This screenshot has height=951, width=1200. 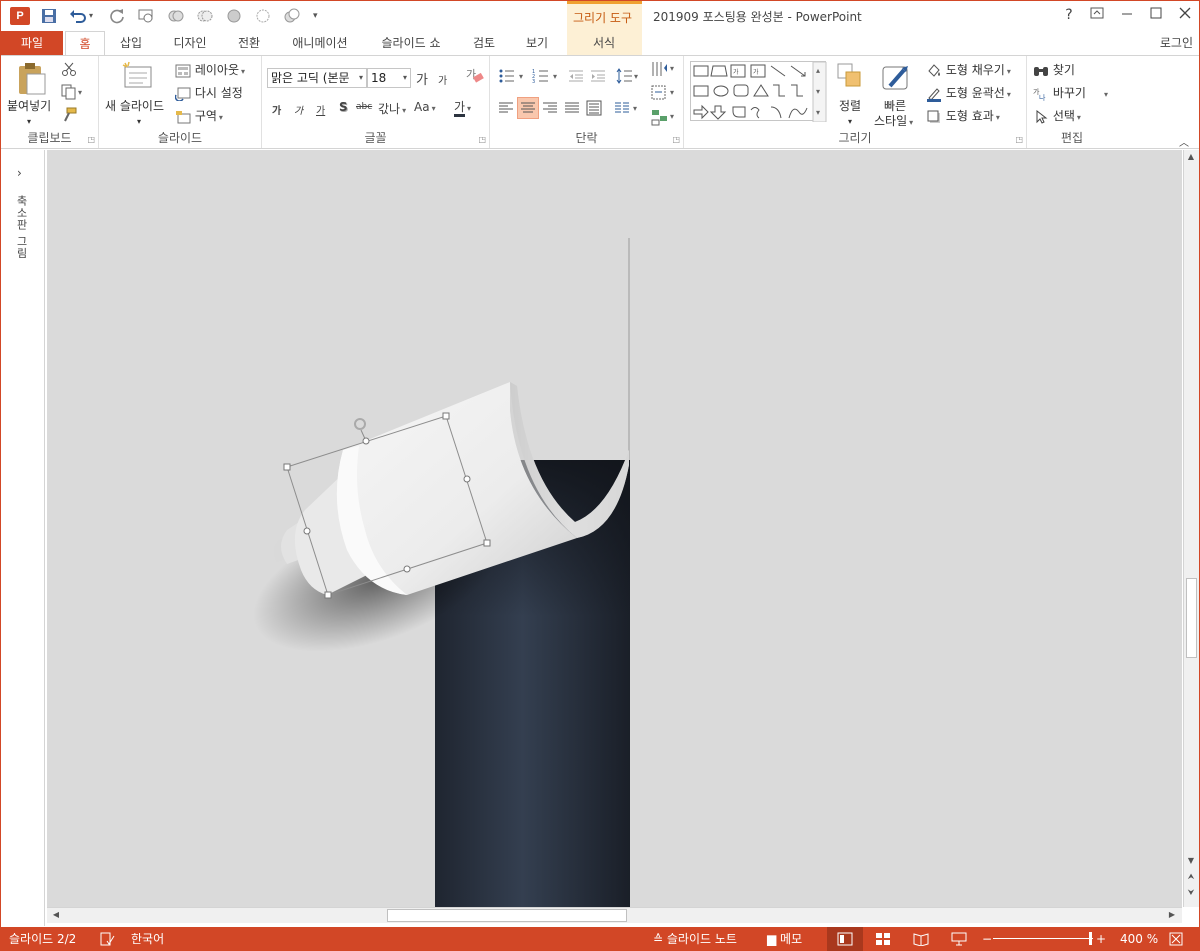 What do you see at coordinates (210, 71) in the screenshot?
I see `layout-button: 레이아웃 ▾` at bounding box center [210, 71].